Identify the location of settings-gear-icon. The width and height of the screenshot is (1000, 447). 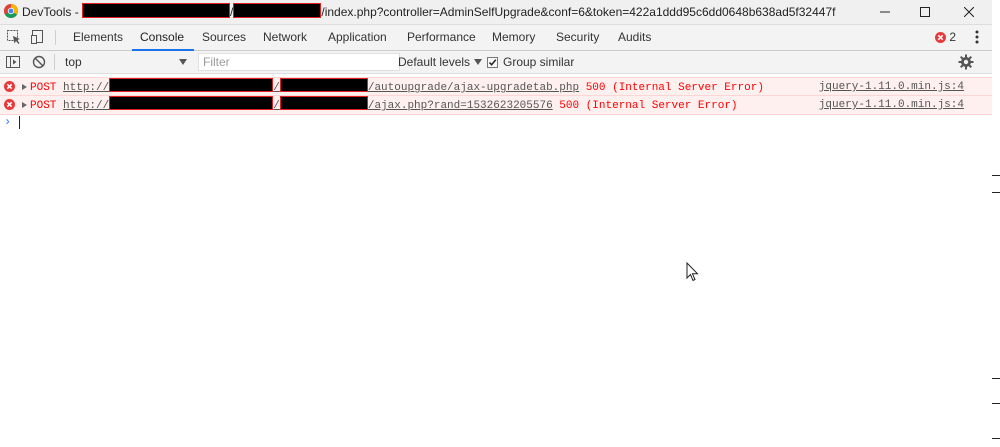
(966, 62).